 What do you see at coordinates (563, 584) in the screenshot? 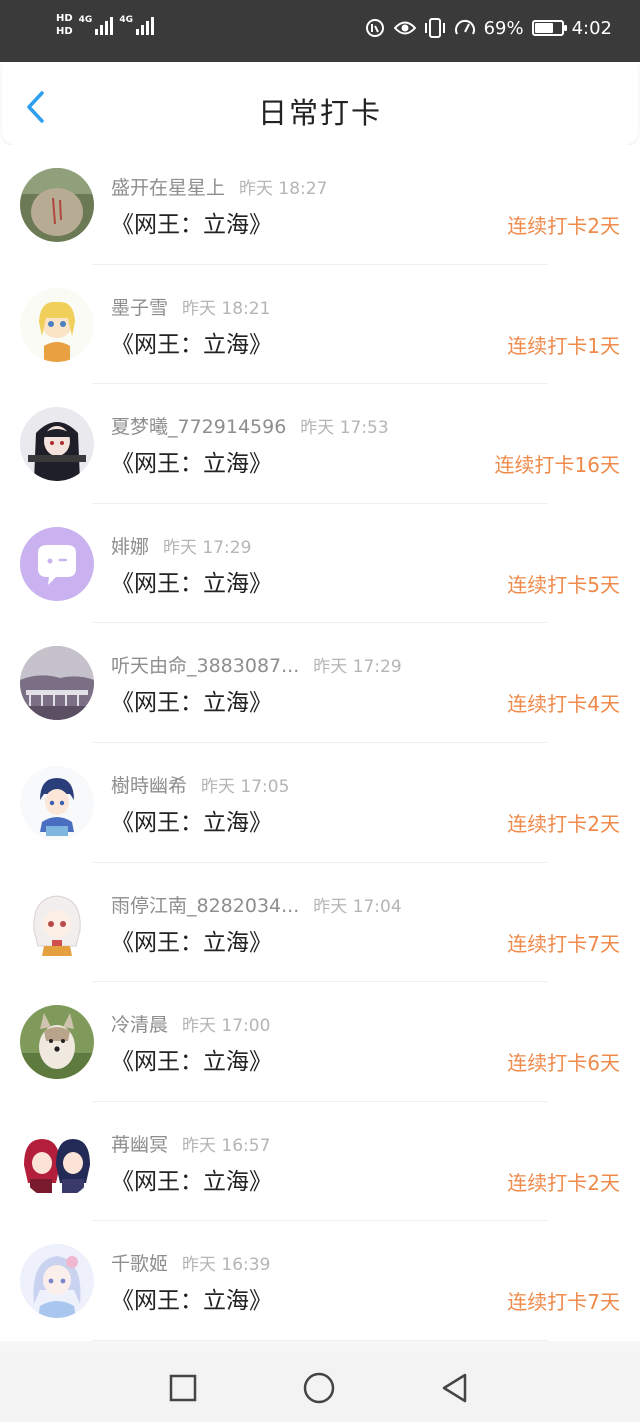
I see `streak-label: 连续打卡5天` at bounding box center [563, 584].